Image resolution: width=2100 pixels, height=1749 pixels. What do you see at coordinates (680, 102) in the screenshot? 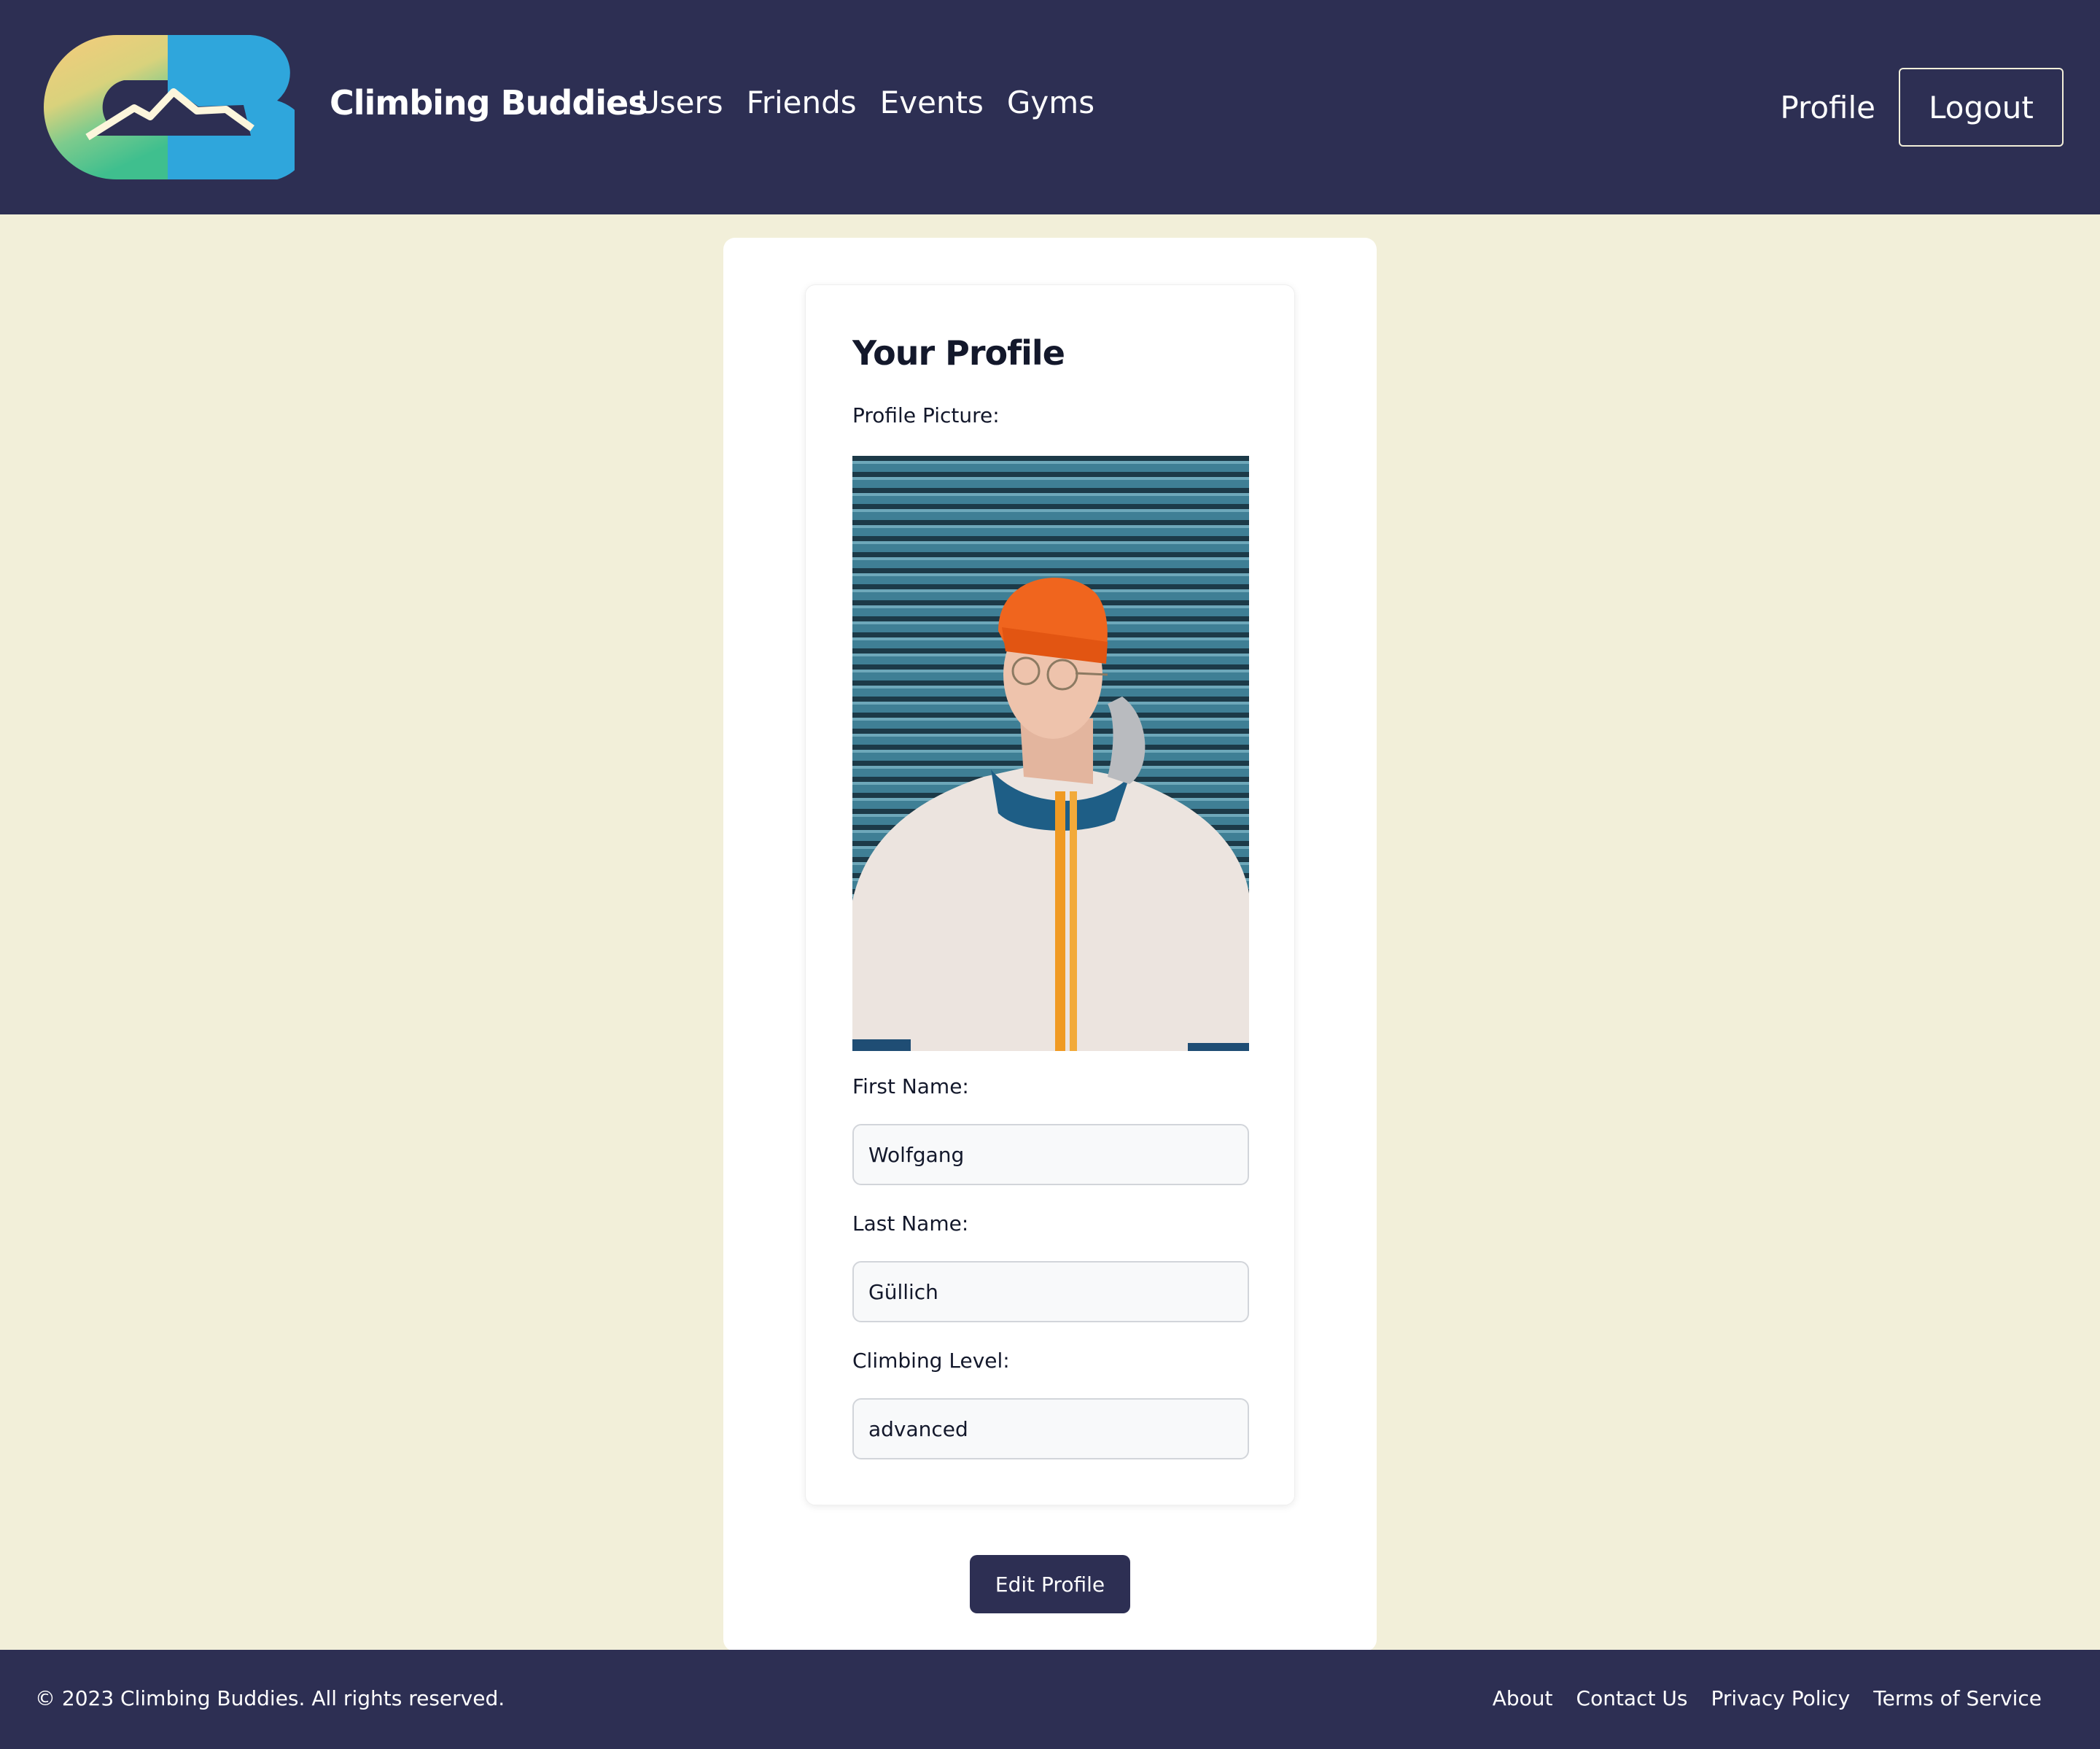
I see `nav-users-link: Users` at bounding box center [680, 102].